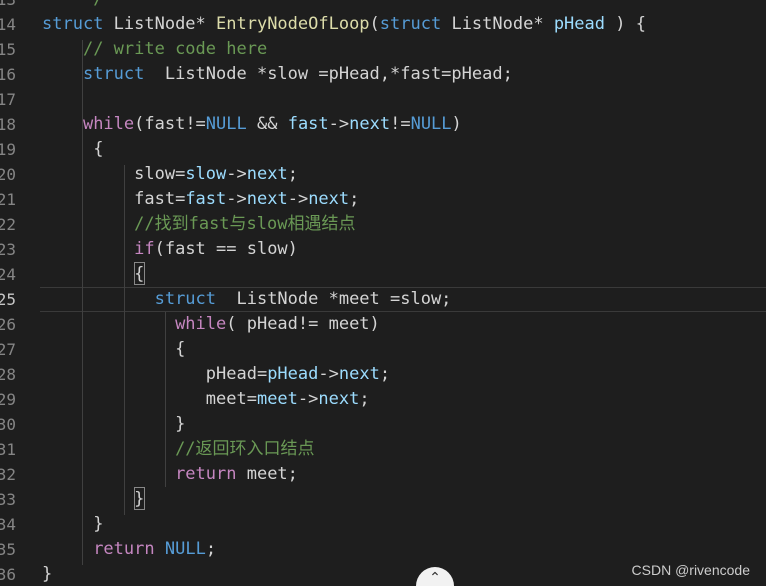 The image size is (766, 586). I want to click on line-number: 29, so click(8, 399).